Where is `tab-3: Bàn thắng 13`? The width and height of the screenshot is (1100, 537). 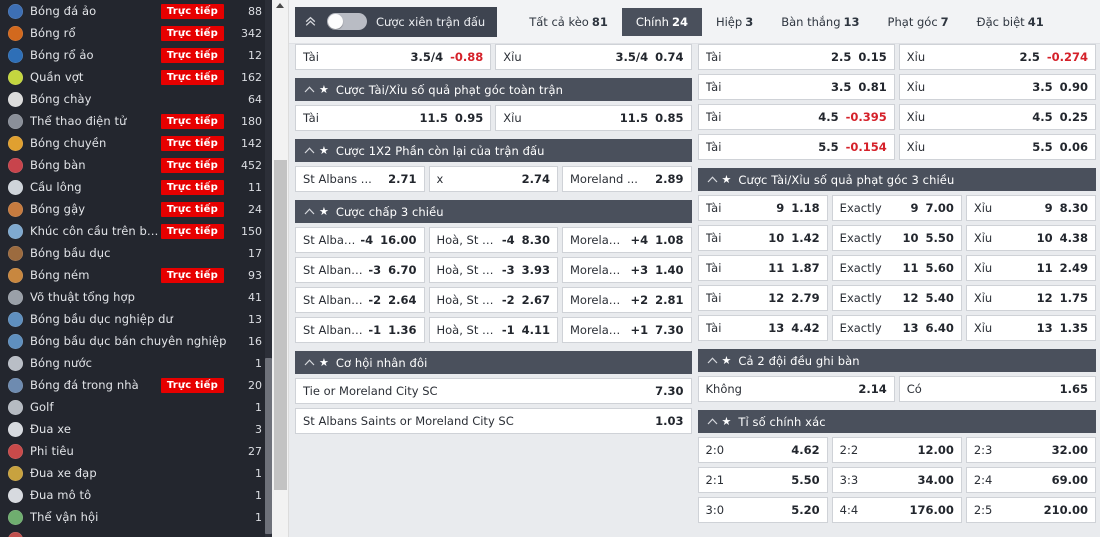 tab-3: Bàn thắng 13 is located at coordinates (820, 22).